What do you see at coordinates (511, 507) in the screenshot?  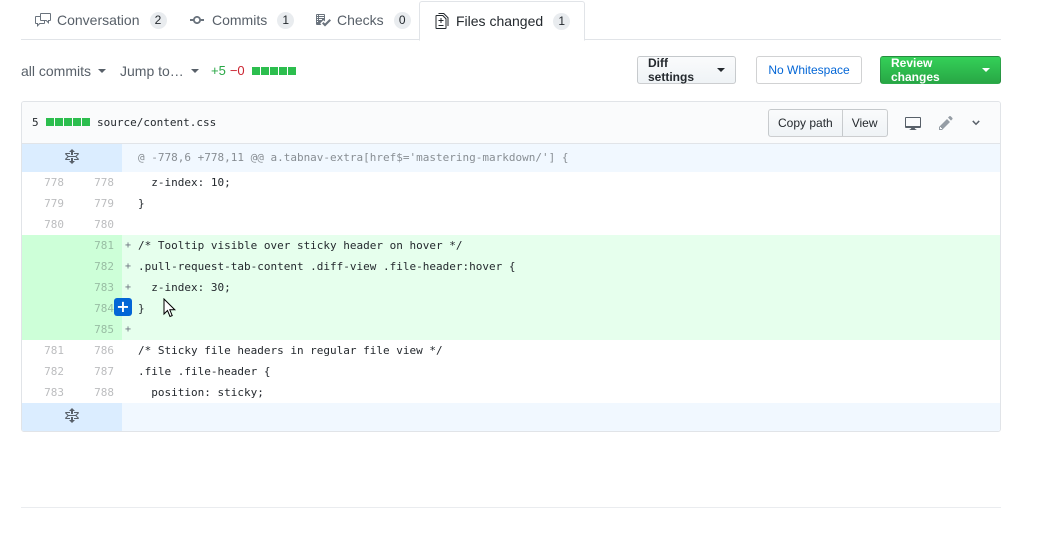 I see `divider` at bounding box center [511, 507].